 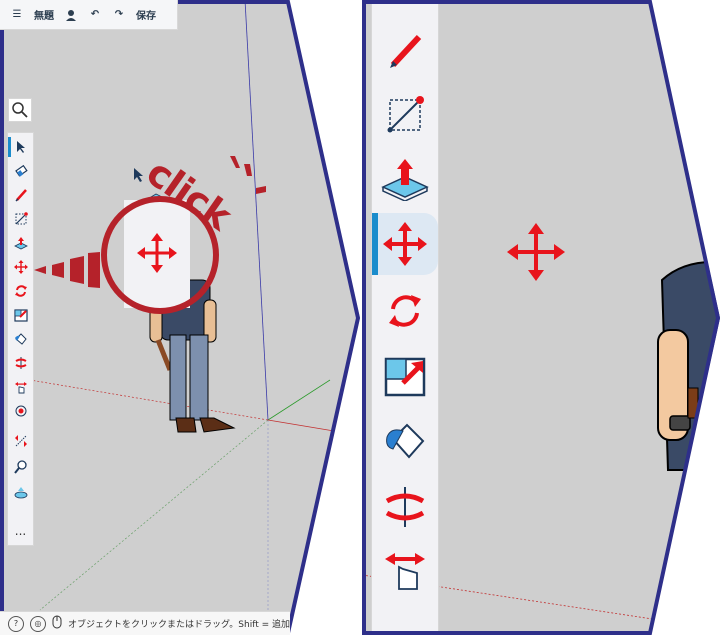 I want to click on tool-sidebar-zoomed, so click(x=405, y=317).